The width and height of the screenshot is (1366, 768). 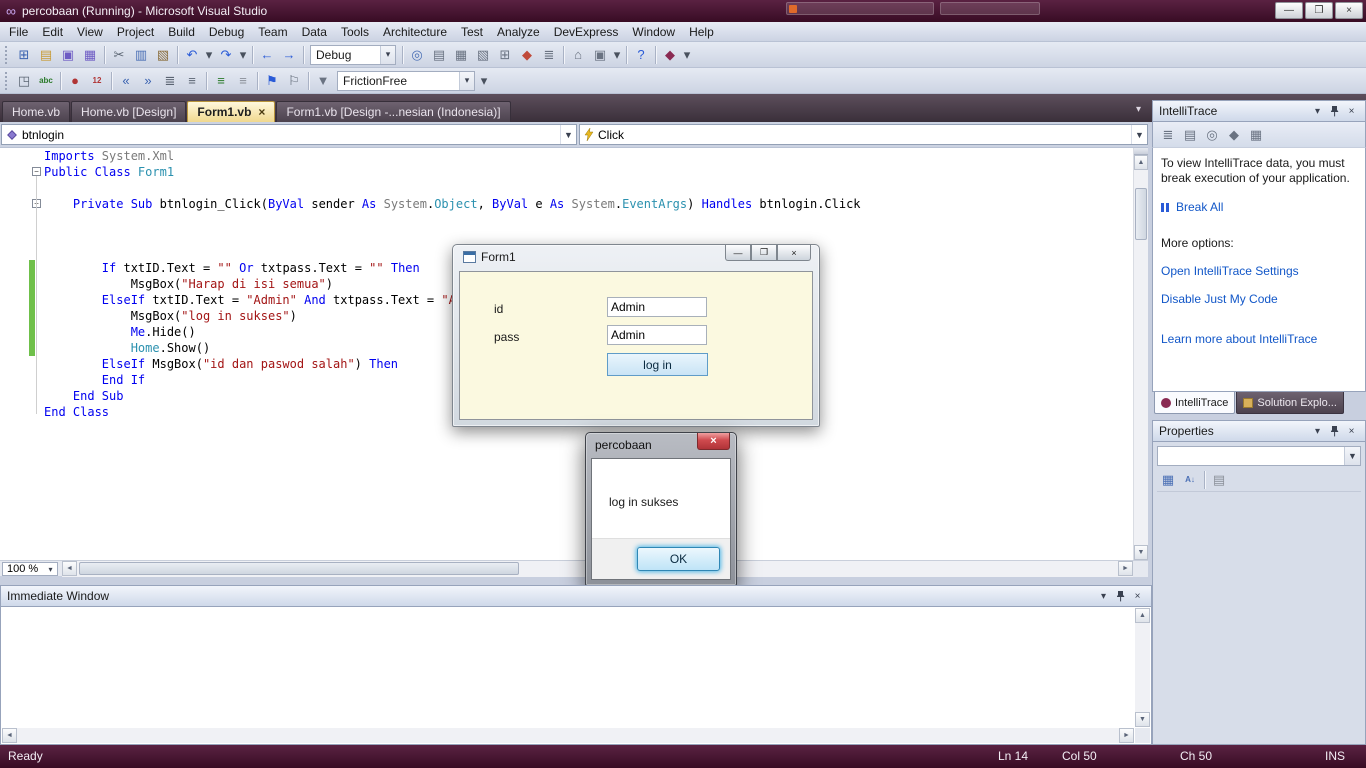 I want to click on redo-dropdown-icon: ▾, so click(x=243, y=55).